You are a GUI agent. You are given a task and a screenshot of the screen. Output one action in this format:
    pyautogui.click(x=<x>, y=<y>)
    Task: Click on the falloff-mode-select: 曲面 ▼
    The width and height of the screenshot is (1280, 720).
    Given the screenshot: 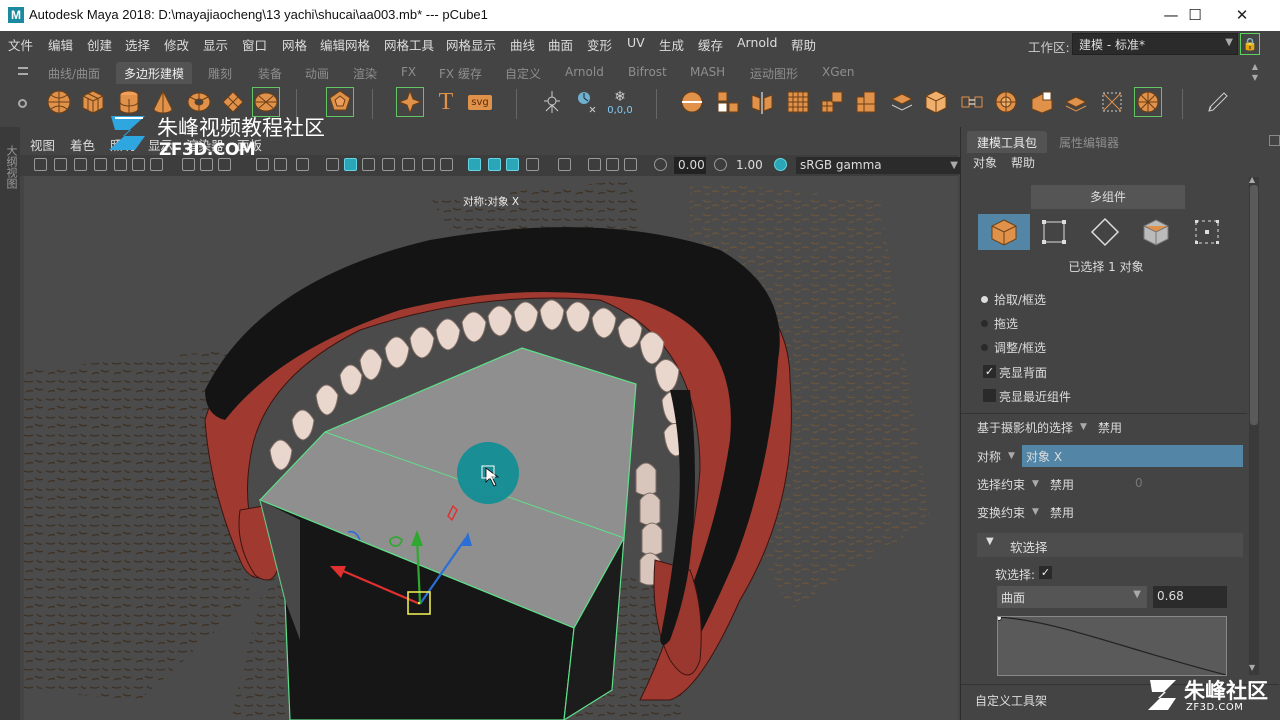 What is the action you would take?
    pyautogui.click(x=1072, y=597)
    